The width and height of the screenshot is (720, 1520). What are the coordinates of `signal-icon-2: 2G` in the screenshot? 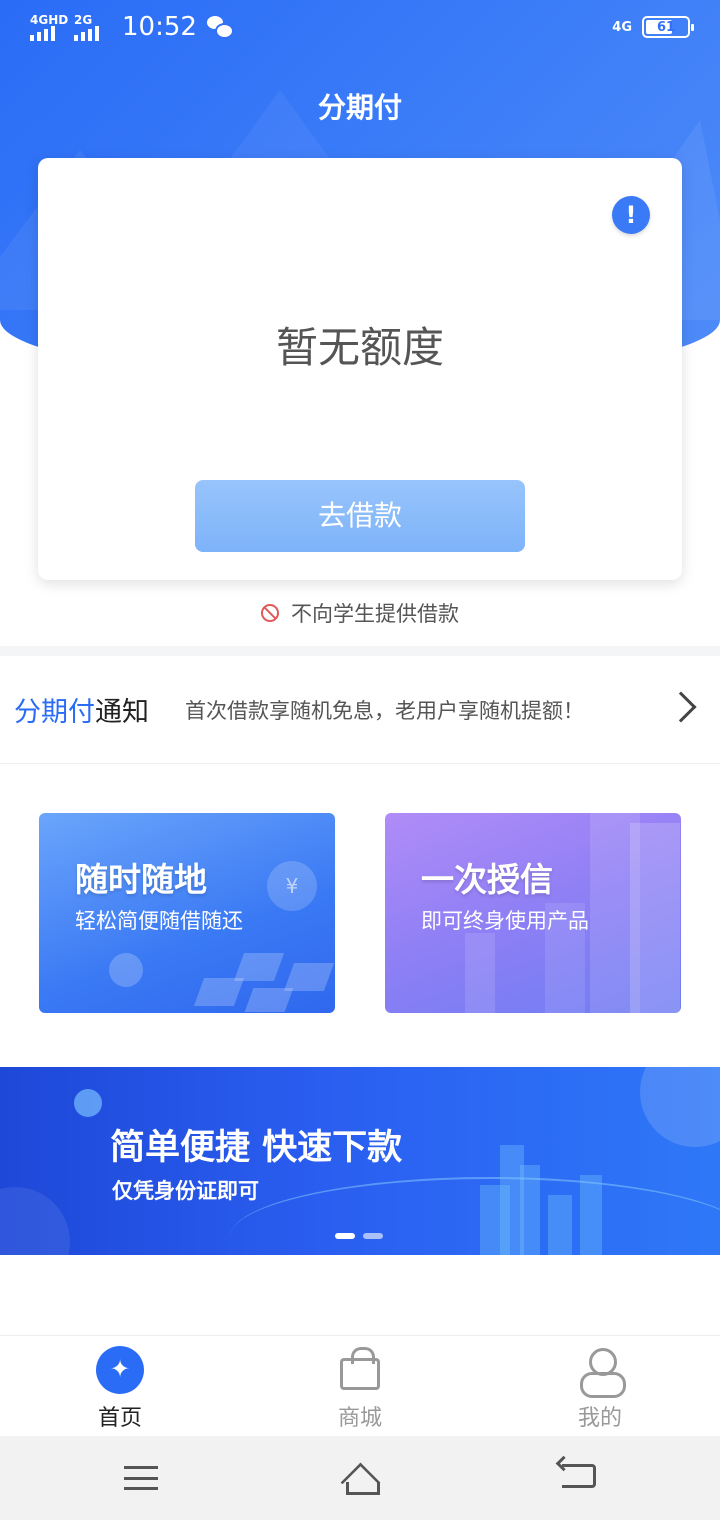 It's located at (91, 27).